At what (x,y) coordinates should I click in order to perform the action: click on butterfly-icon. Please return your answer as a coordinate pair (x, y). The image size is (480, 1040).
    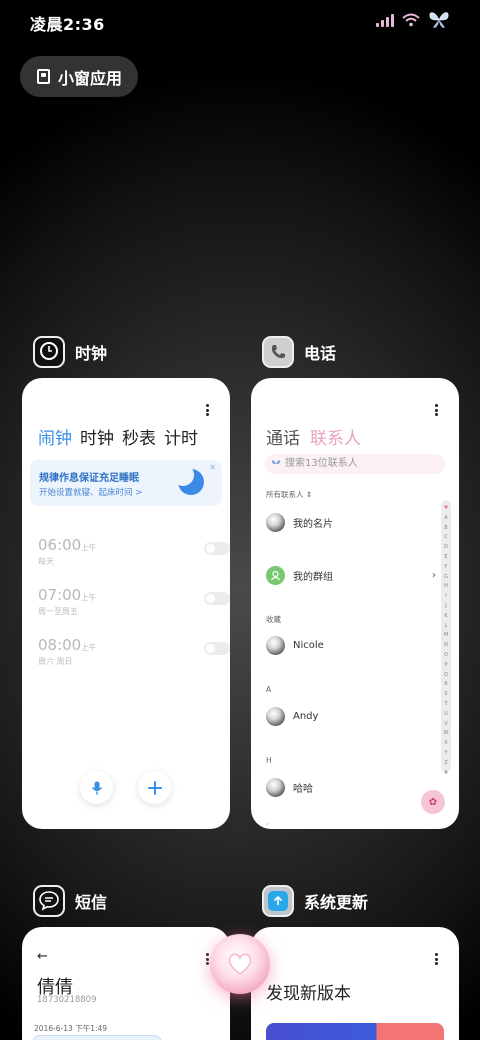
    Looking at the image, I should click on (439, 20).